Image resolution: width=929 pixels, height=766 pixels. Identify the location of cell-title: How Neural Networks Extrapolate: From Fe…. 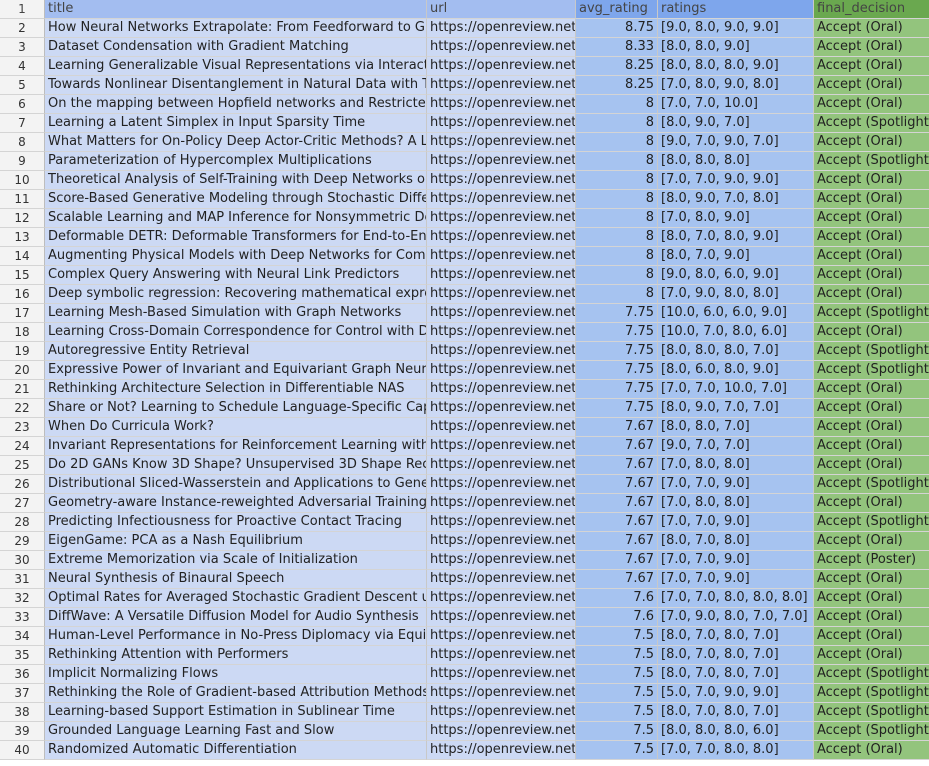
(236, 28).